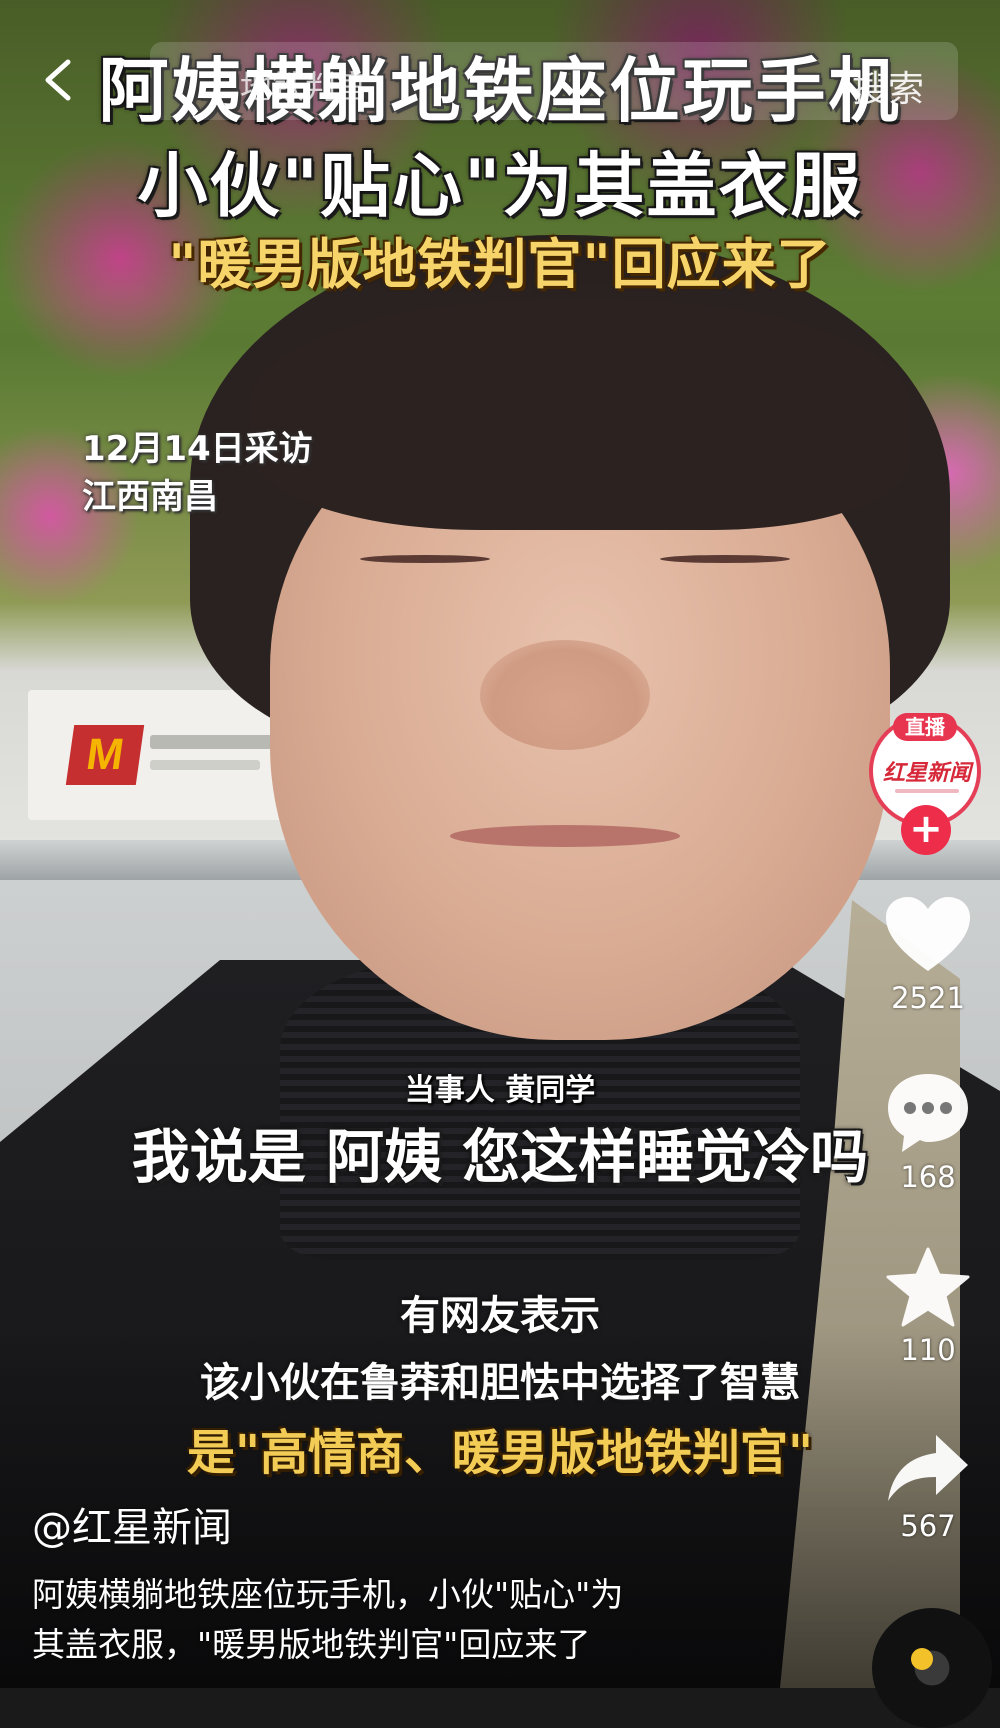  What do you see at coordinates (580, 415) in the screenshot?
I see `person-fringe` at bounding box center [580, 415].